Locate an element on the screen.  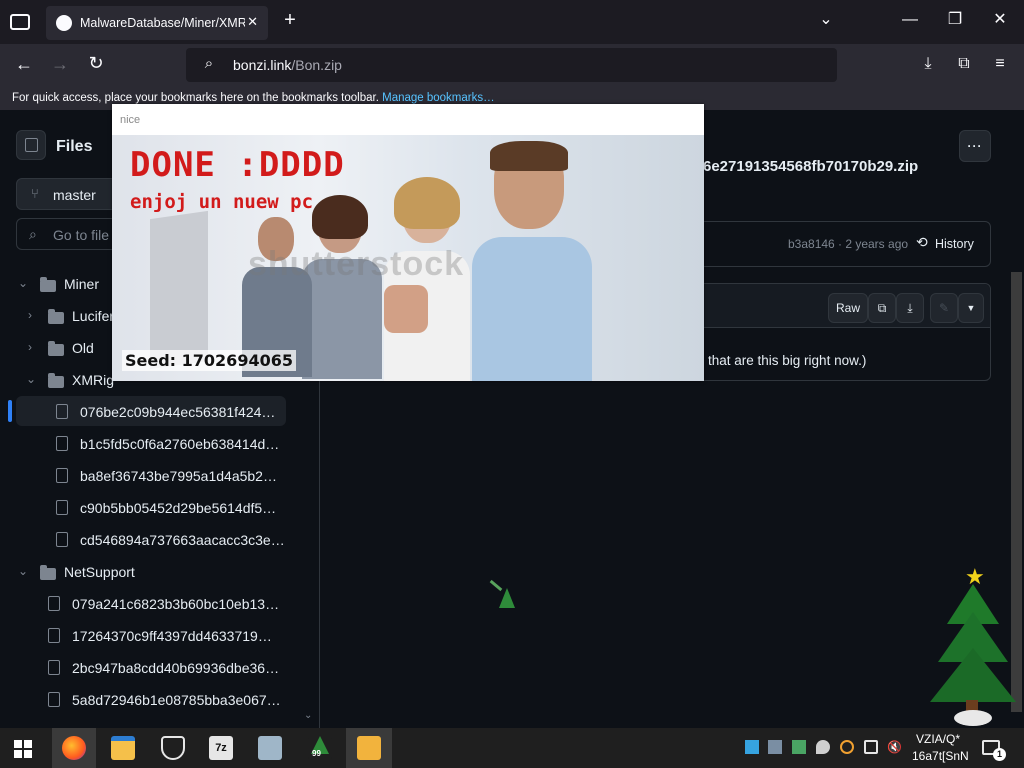
copy-button: ⧉ is located at coordinates (882, 308).